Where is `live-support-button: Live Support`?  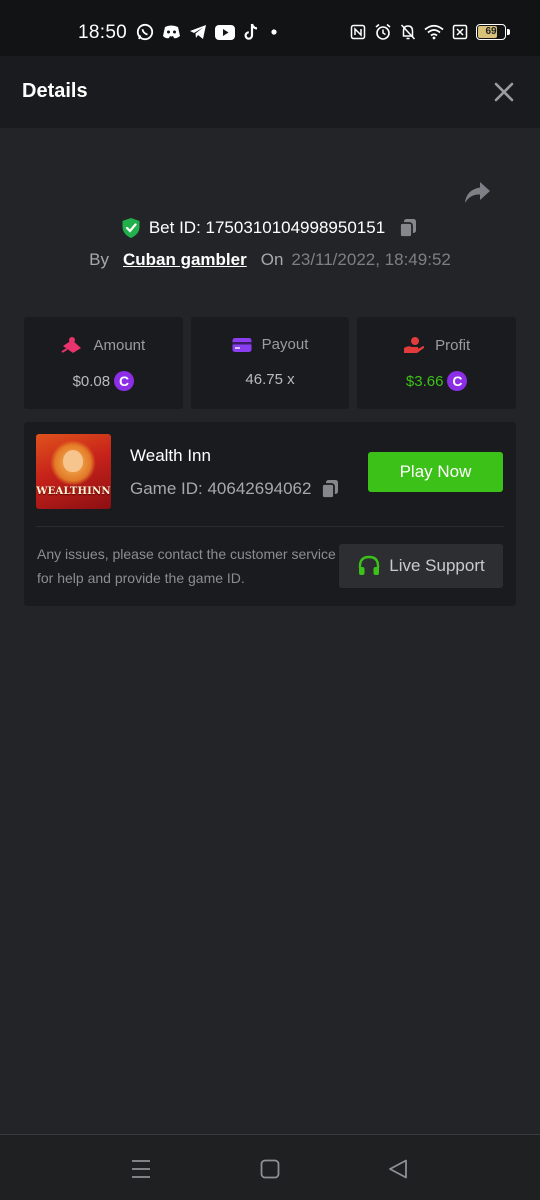 live-support-button: Live Support is located at coordinates (421, 566).